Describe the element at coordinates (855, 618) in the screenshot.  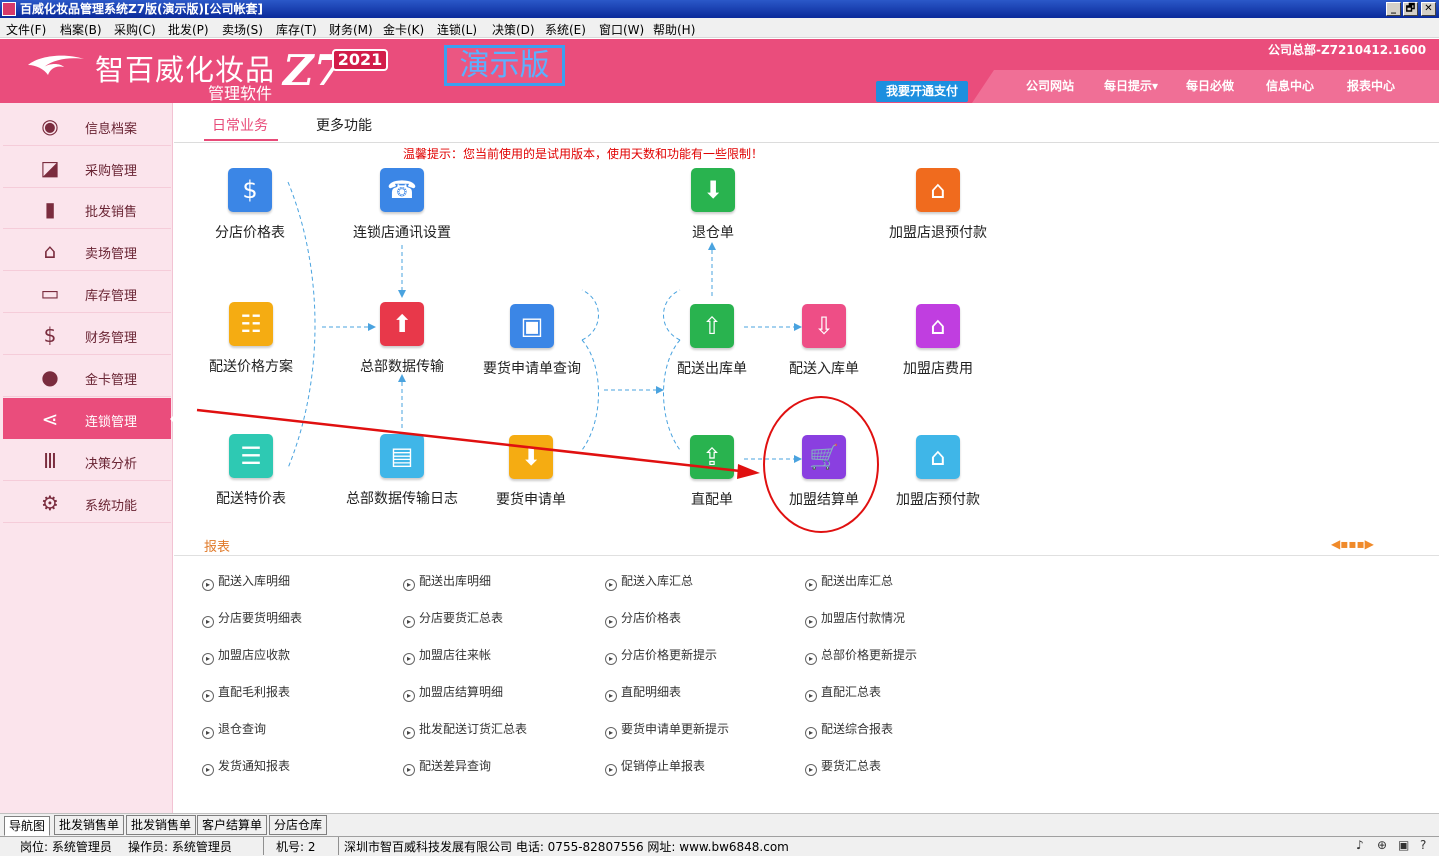
I see `report-link: ▸ 加盟店付款情况` at that location.